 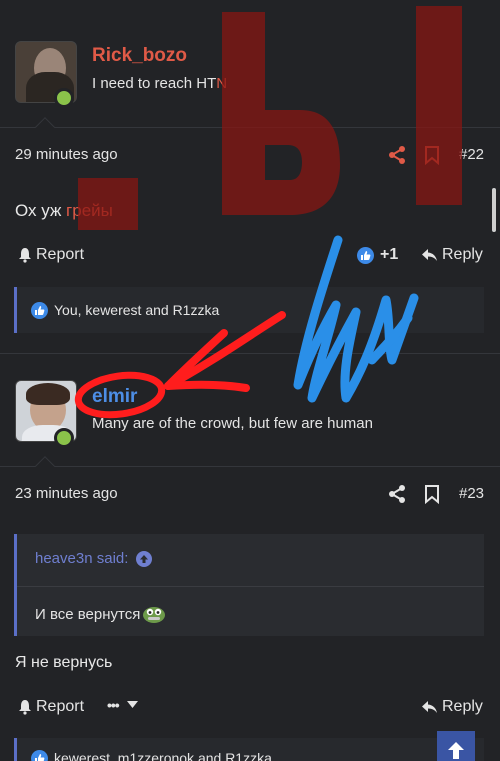 What do you see at coordinates (494, 210) in the screenshot?
I see `scrollbar` at bounding box center [494, 210].